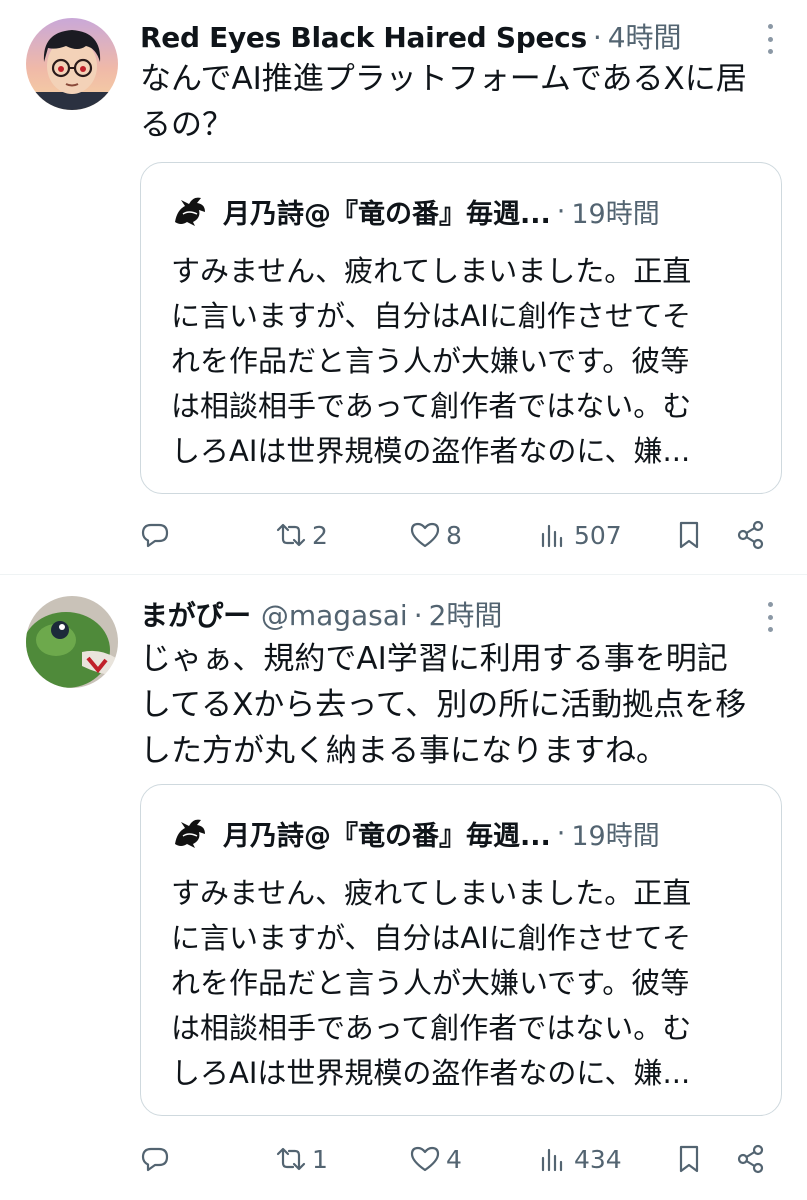  Describe the element at coordinates (195, 614) in the screenshot. I see `display-name: まがぴー` at that location.